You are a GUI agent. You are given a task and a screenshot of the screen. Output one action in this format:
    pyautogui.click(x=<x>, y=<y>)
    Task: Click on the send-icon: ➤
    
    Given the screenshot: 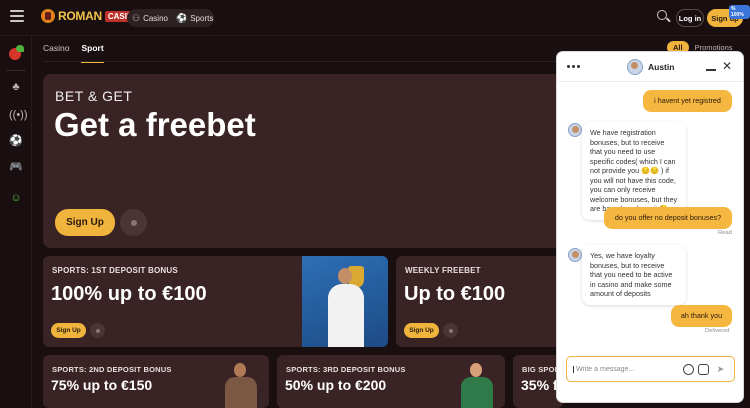 What is the action you would take?
    pyautogui.click(x=720, y=369)
    